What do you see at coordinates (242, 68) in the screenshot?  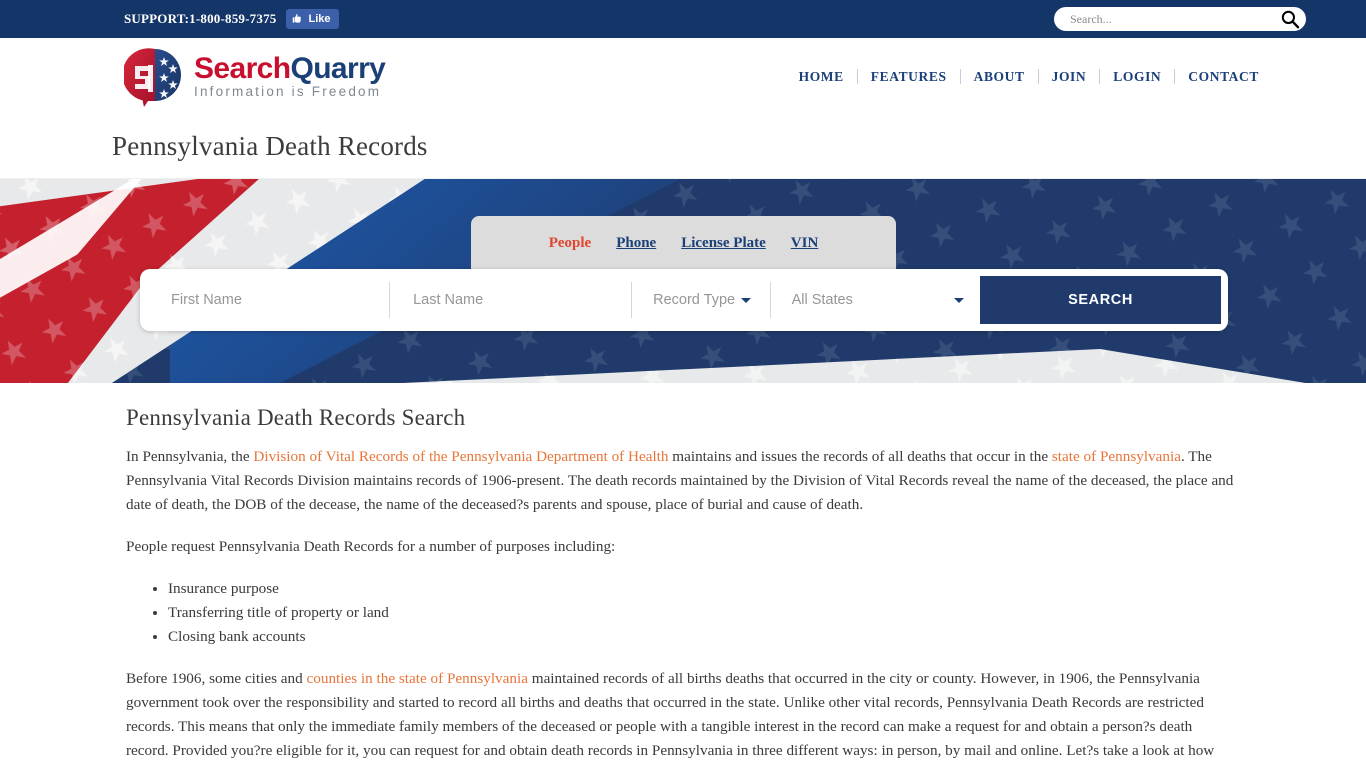 I see `logo-name-search: Search` at bounding box center [242, 68].